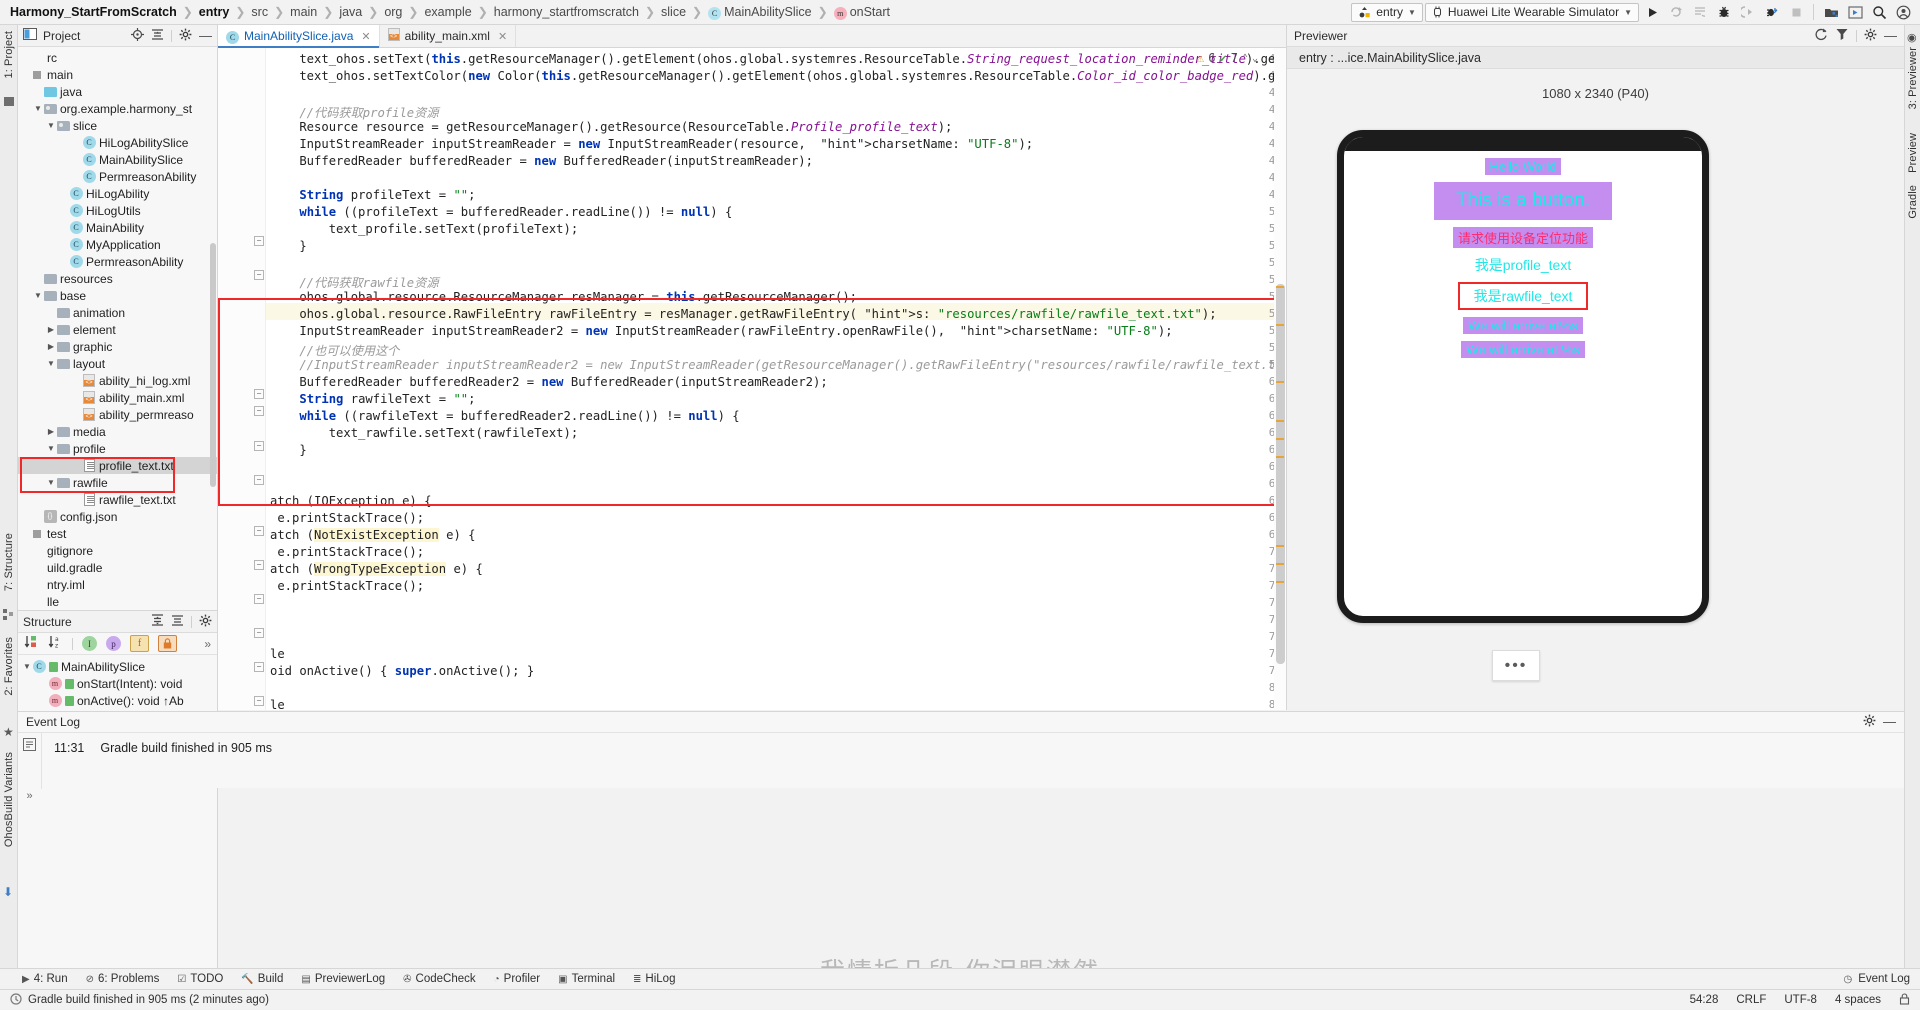 Image resolution: width=1920 pixels, height=1010 pixels. What do you see at coordinates (1903, 12) in the screenshot?
I see `account-icon` at bounding box center [1903, 12].